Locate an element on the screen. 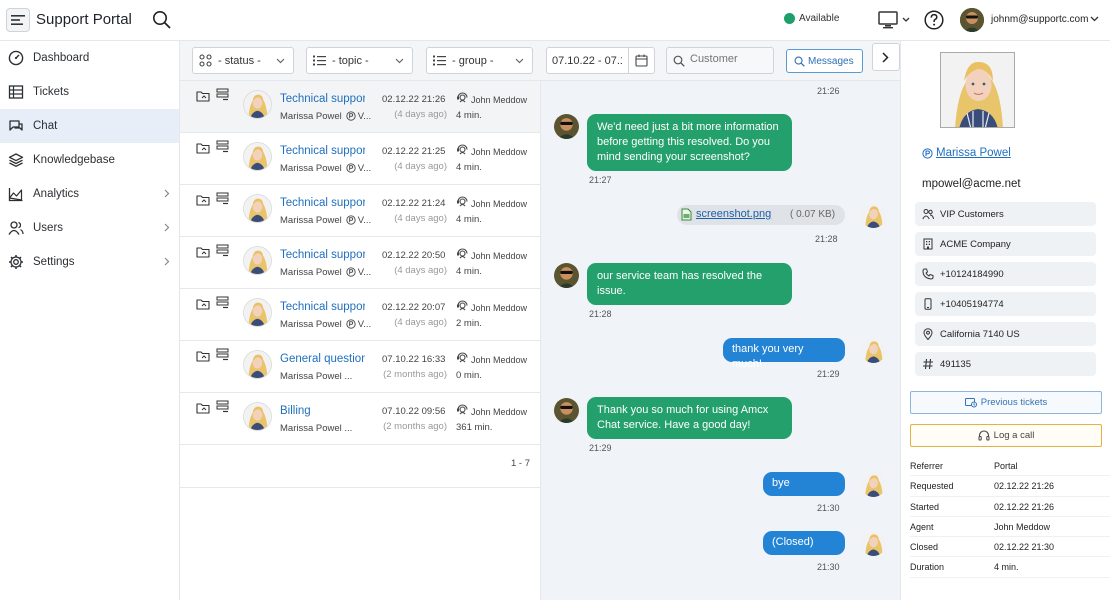 This screenshot has height=600, width=1110. customer-phone: +10124184990 is located at coordinates (1005, 274).